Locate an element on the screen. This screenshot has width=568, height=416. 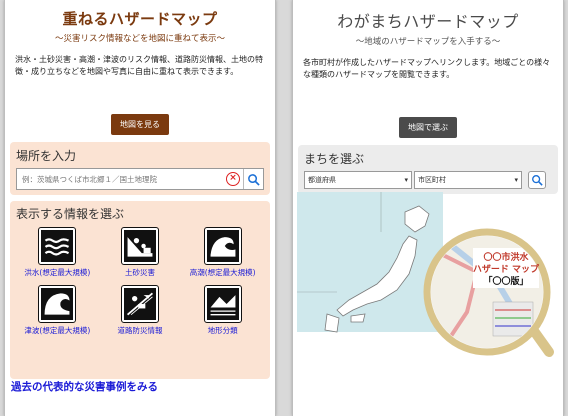
town-search-button is located at coordinates (537, 180).